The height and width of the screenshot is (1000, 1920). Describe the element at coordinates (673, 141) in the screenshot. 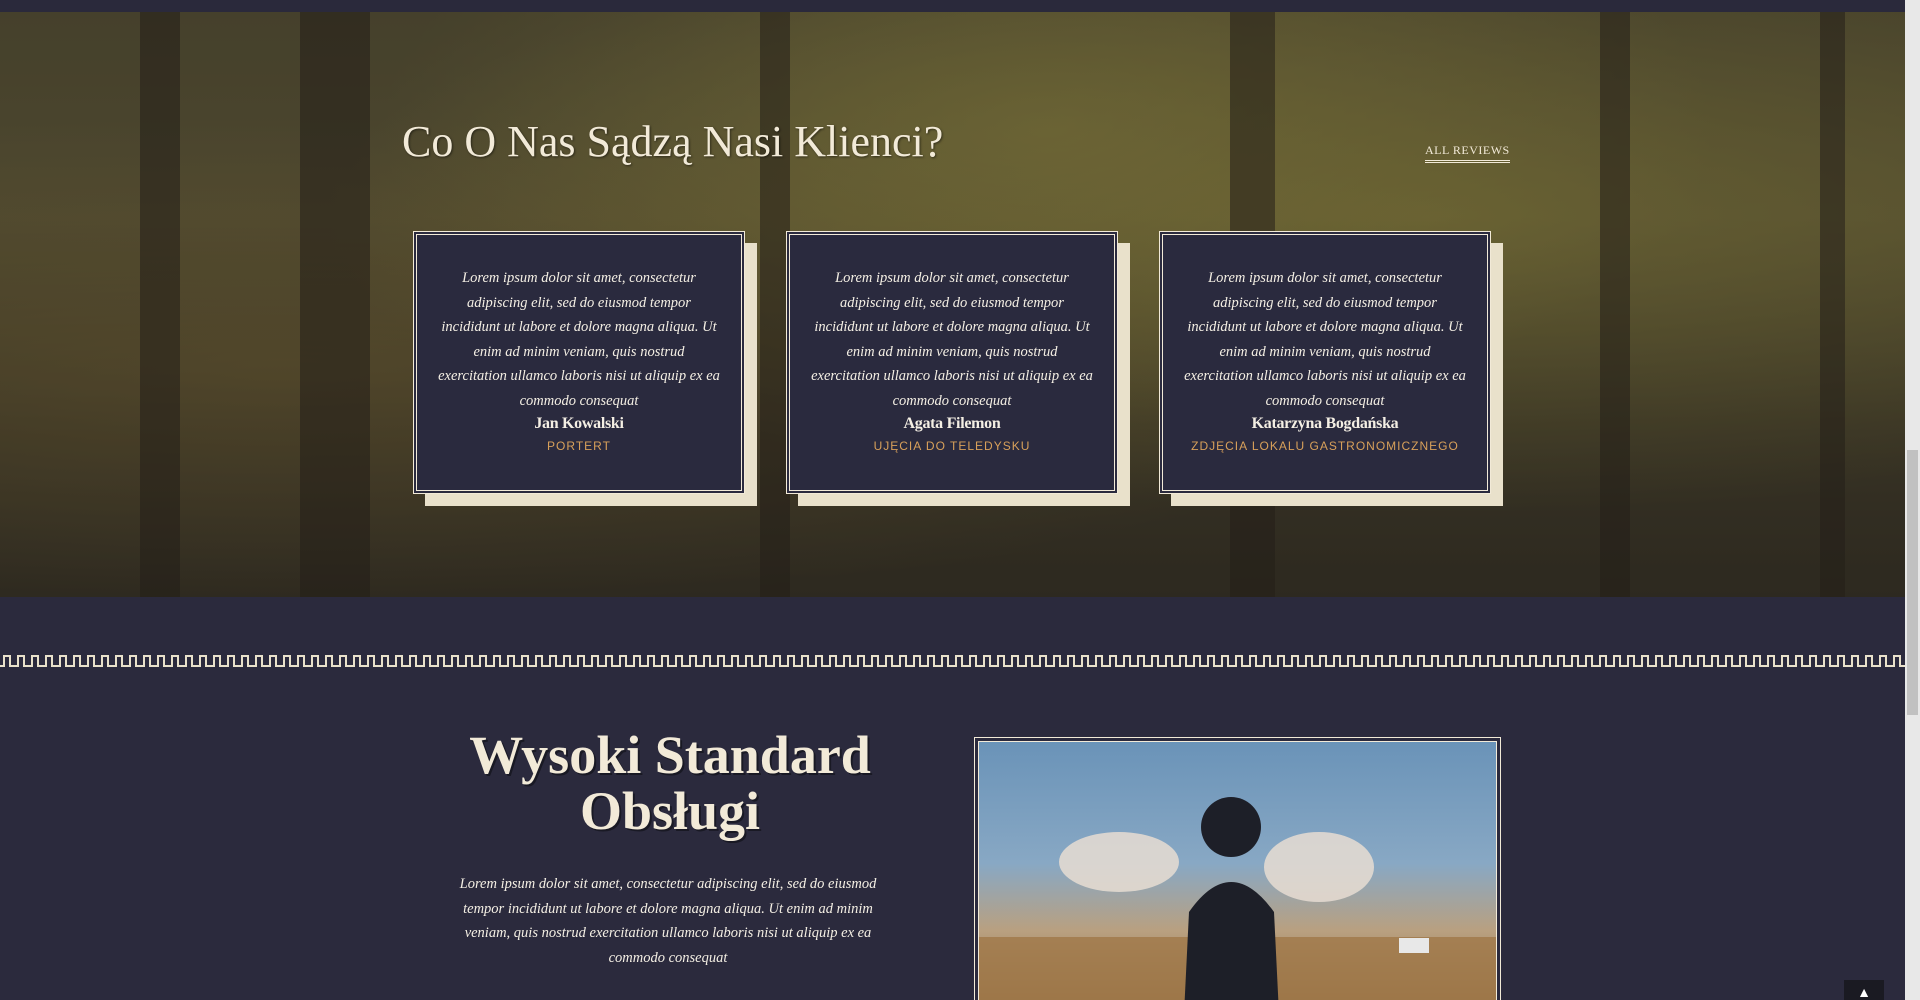

I see `section-title: Co O Nas Sądzą Nasi Klienci?` at that location.